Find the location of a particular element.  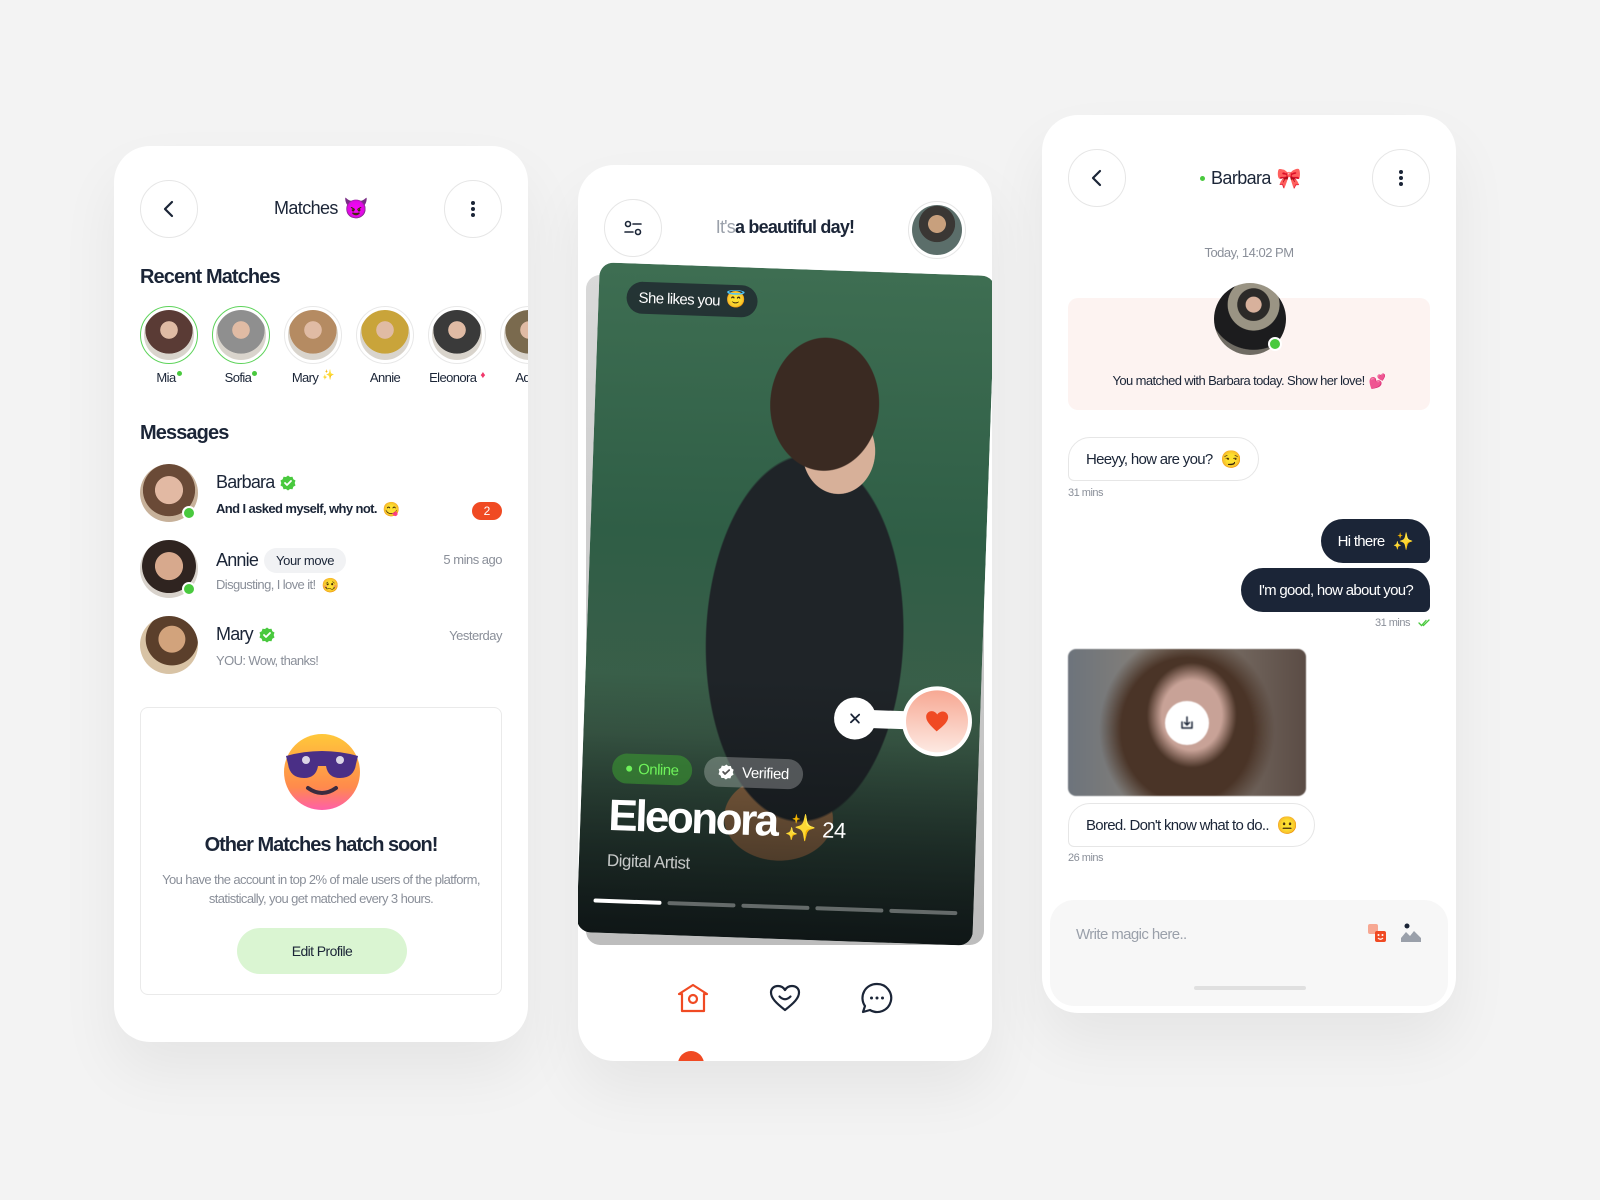

download-image-button is located at coordinates (1187, 723).